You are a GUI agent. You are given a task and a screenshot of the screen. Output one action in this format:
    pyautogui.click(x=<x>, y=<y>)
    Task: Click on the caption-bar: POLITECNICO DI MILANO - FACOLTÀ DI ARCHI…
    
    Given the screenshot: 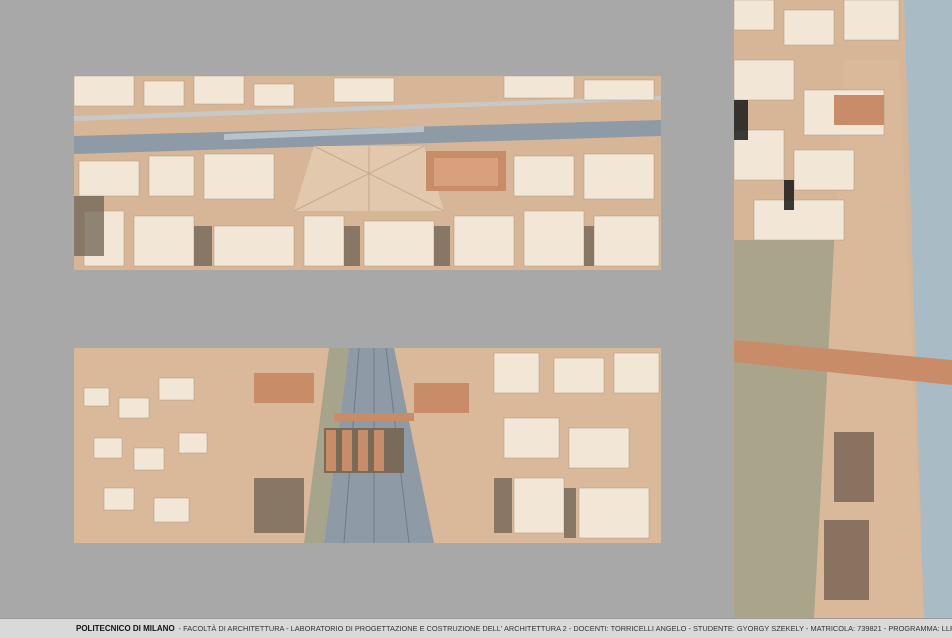 What is the action you would take?
    pyautogui.click(x=476, y=628)
    